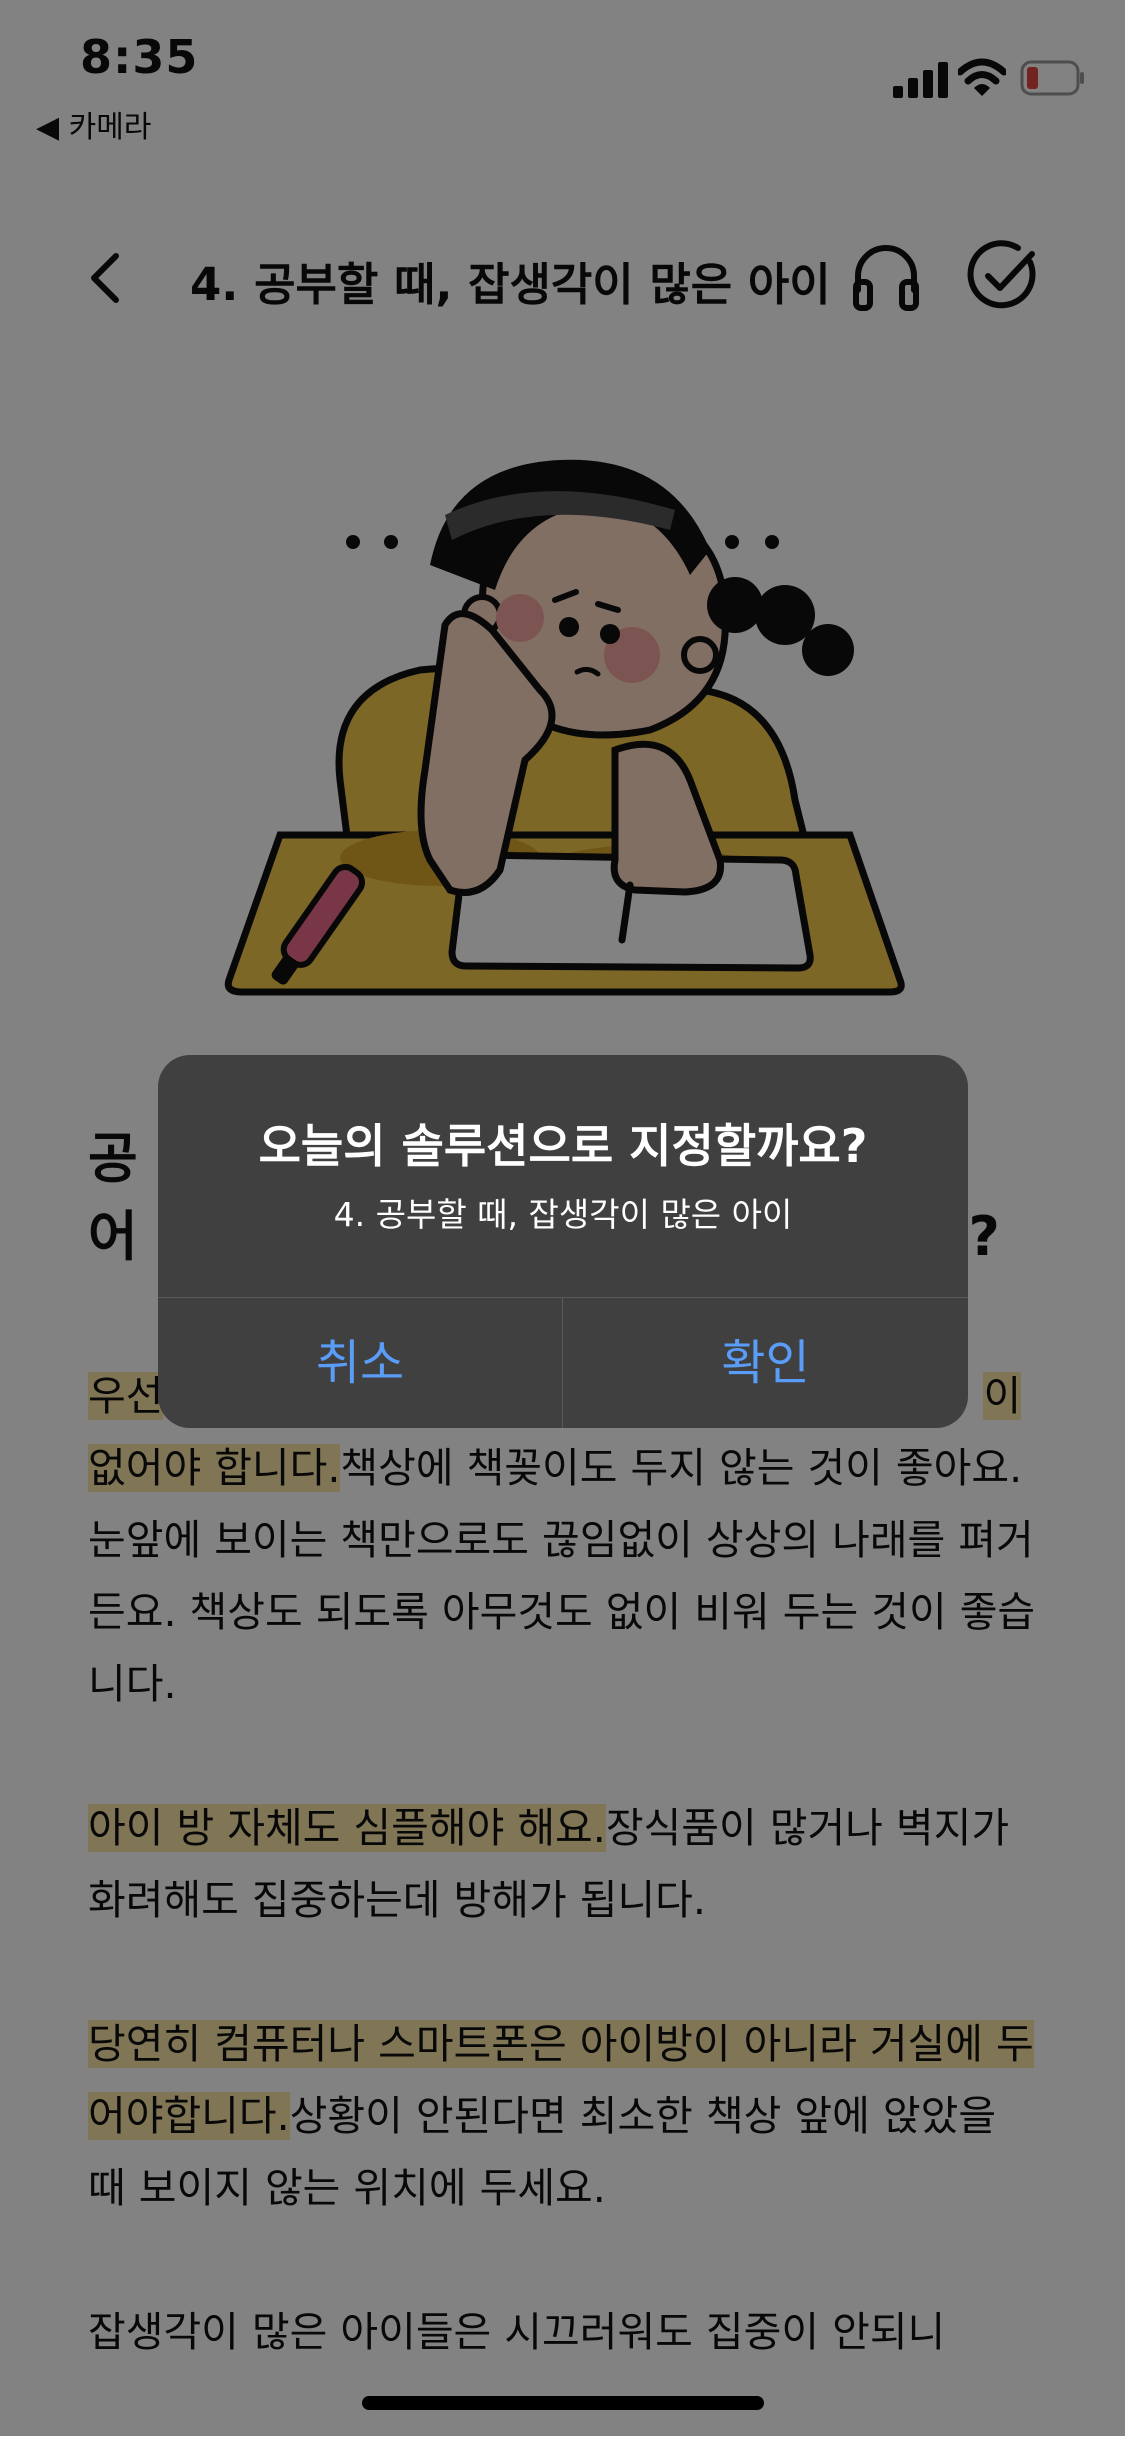 The height and width of the screenshot is (2440, 1125). What do you see at coordinates (563, 1214) in the screenshot?
I see `dialog-message: 4. 공부할 때, 잡생각이 많은 아이` at bounding box center [563, 1214].